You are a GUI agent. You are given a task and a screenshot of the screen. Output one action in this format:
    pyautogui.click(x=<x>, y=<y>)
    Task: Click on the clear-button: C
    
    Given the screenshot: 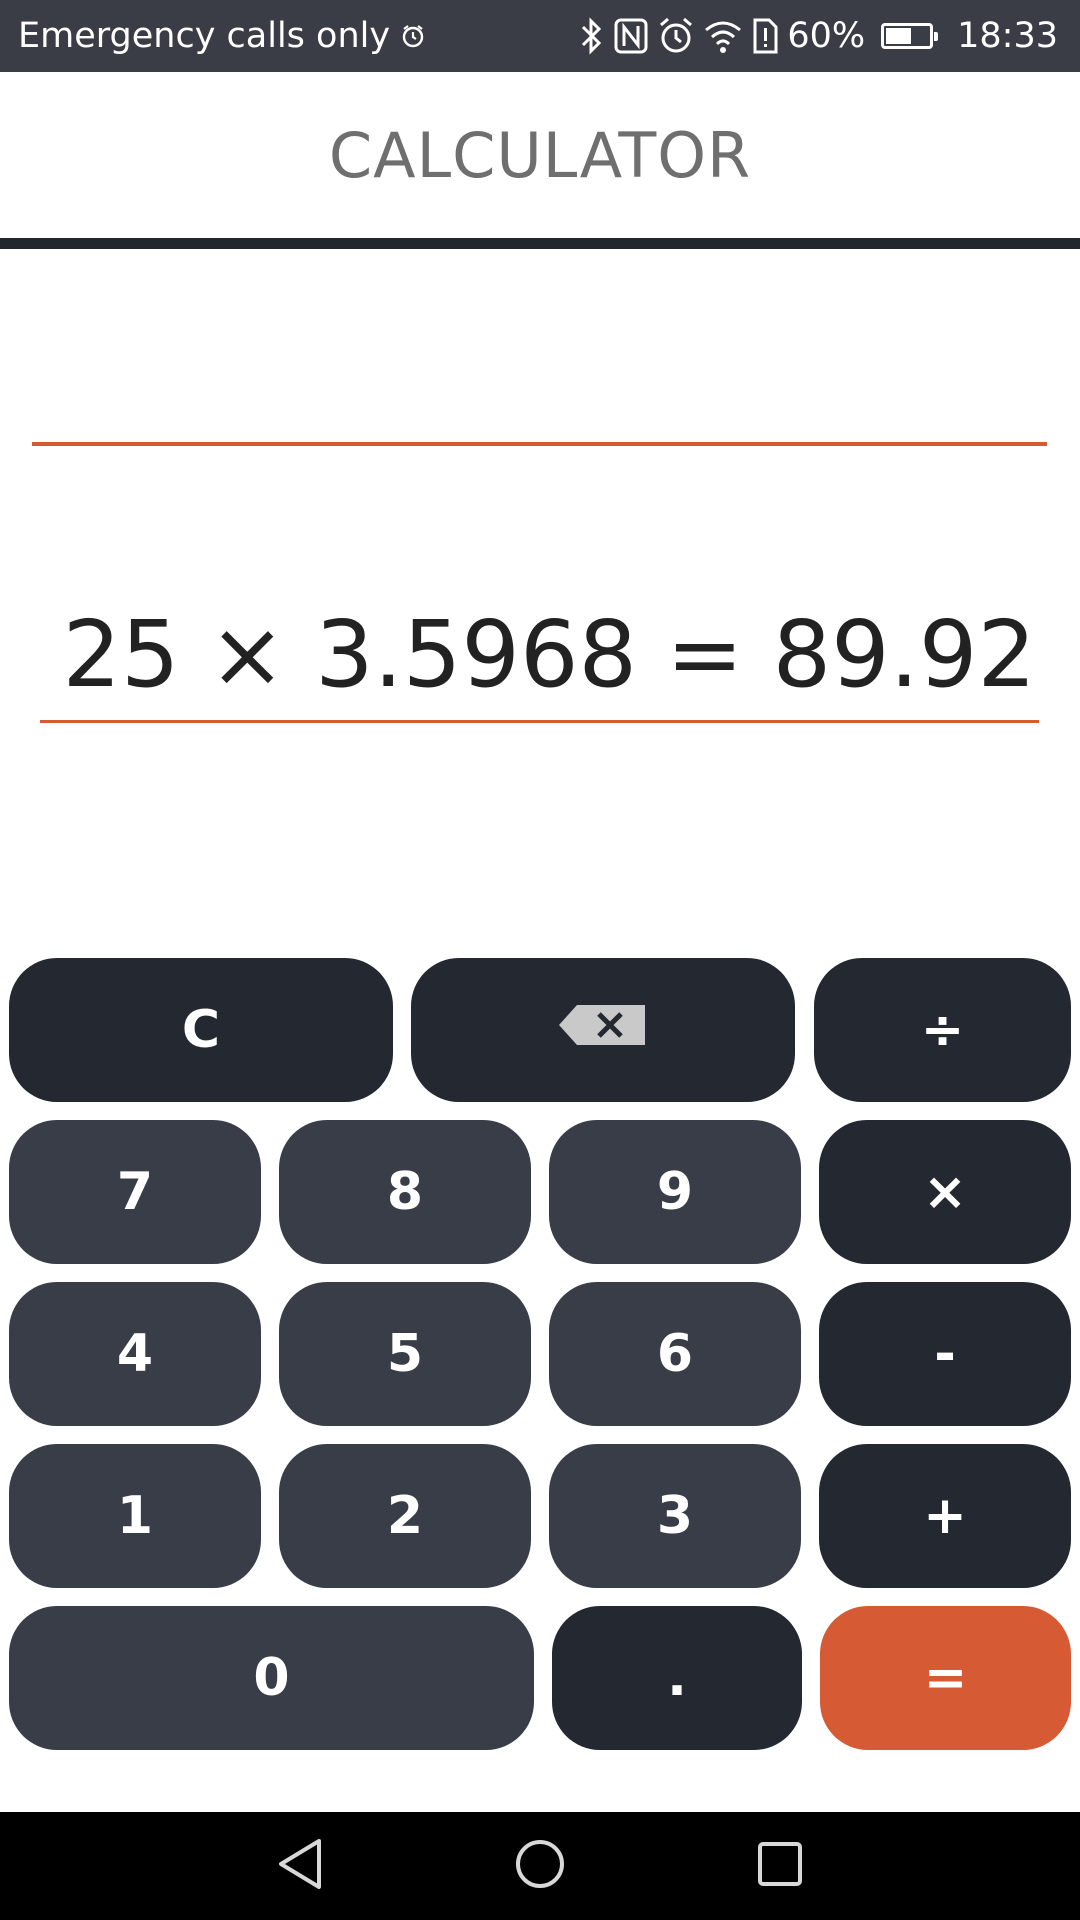 What is the action you would take?
    pyautogui.click(x=201, y=1030)
    